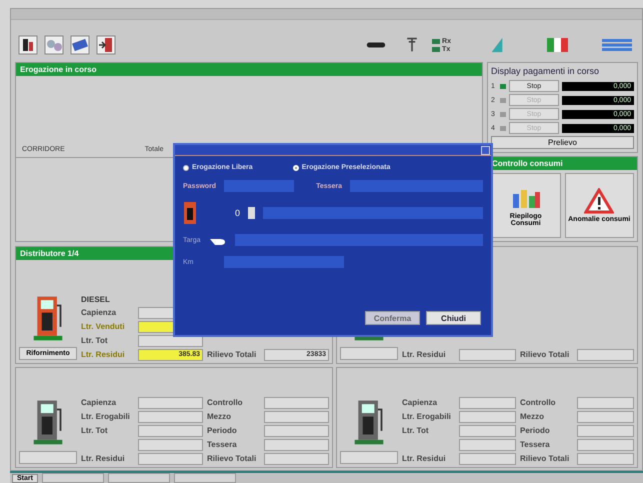  What do you see at coordinates (249, 69) in the screenshot?
I see `panel-header: Erogazione in corso` at bounding box center [249, 69].